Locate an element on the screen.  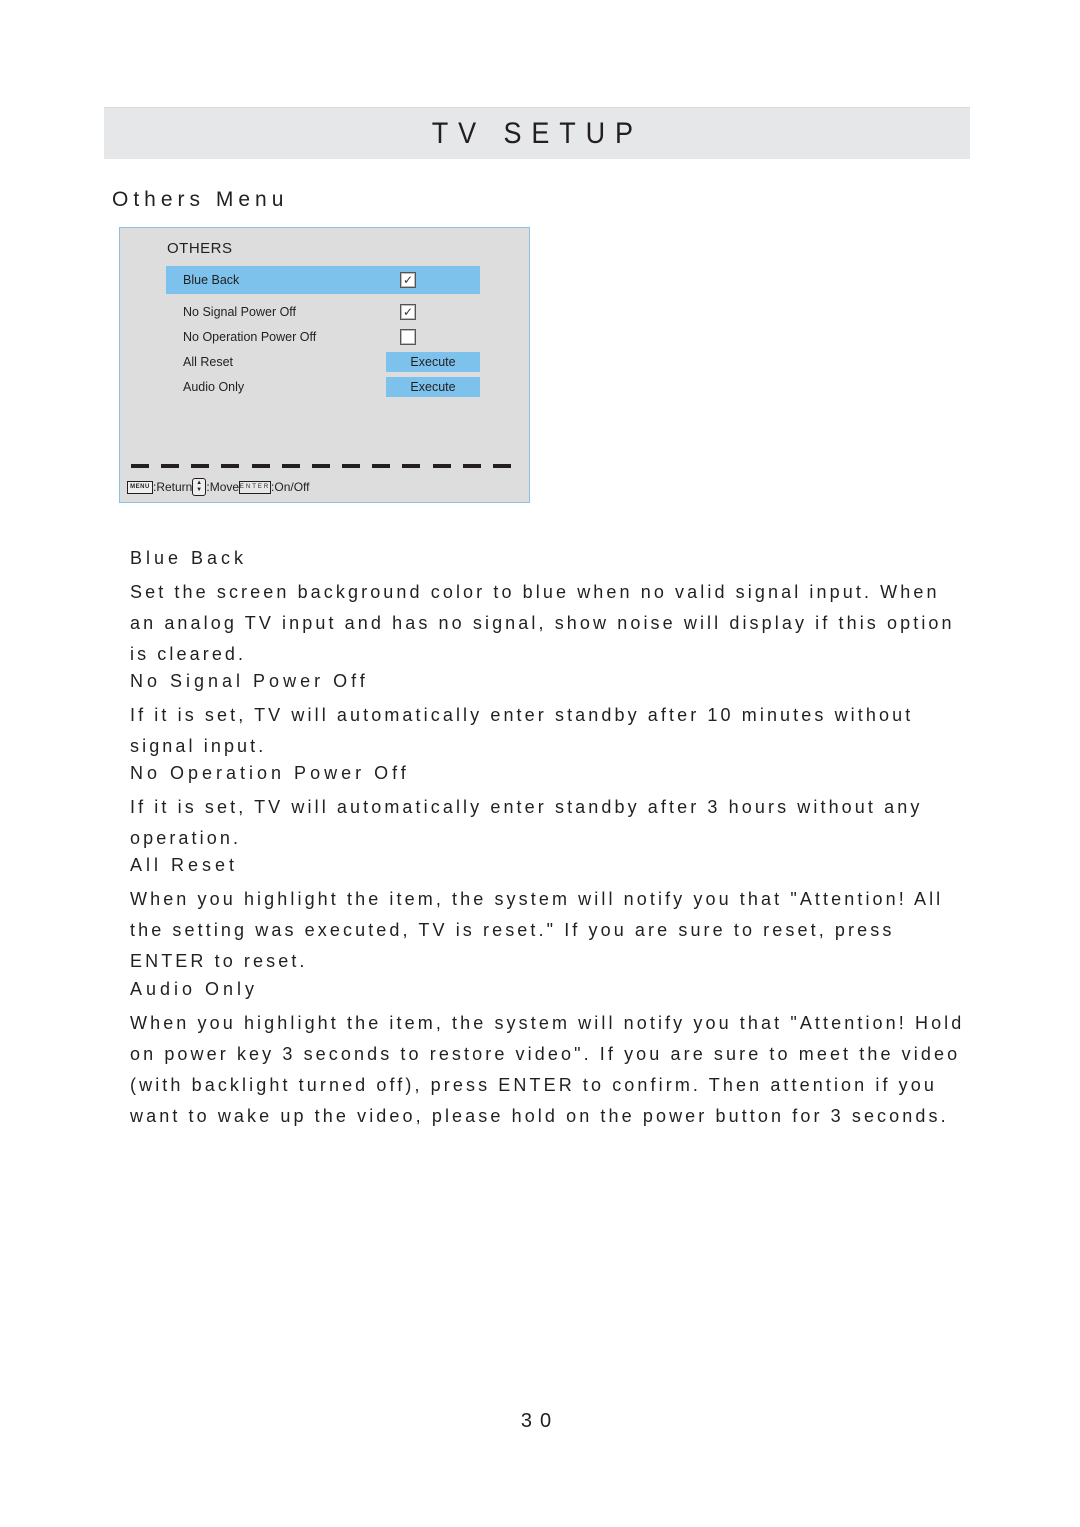
menu-item-label: No Signal Power Off is located at coordinates (240, 312).